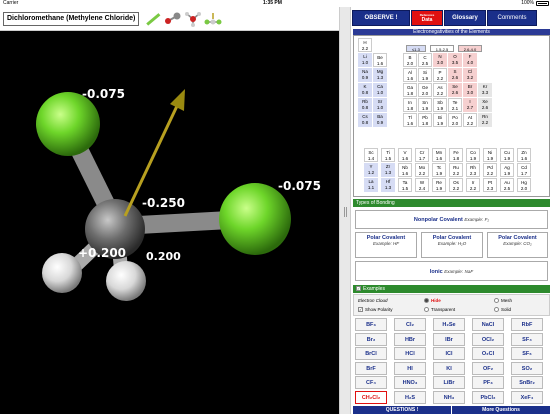 Image resolution: width=552 pixels, height=414 pixels. Describe the element at coordinates (517, 245) in the screenshot. I see `polar-covalent-co2-button: Polar Covalent Example: CO₂` at that location.